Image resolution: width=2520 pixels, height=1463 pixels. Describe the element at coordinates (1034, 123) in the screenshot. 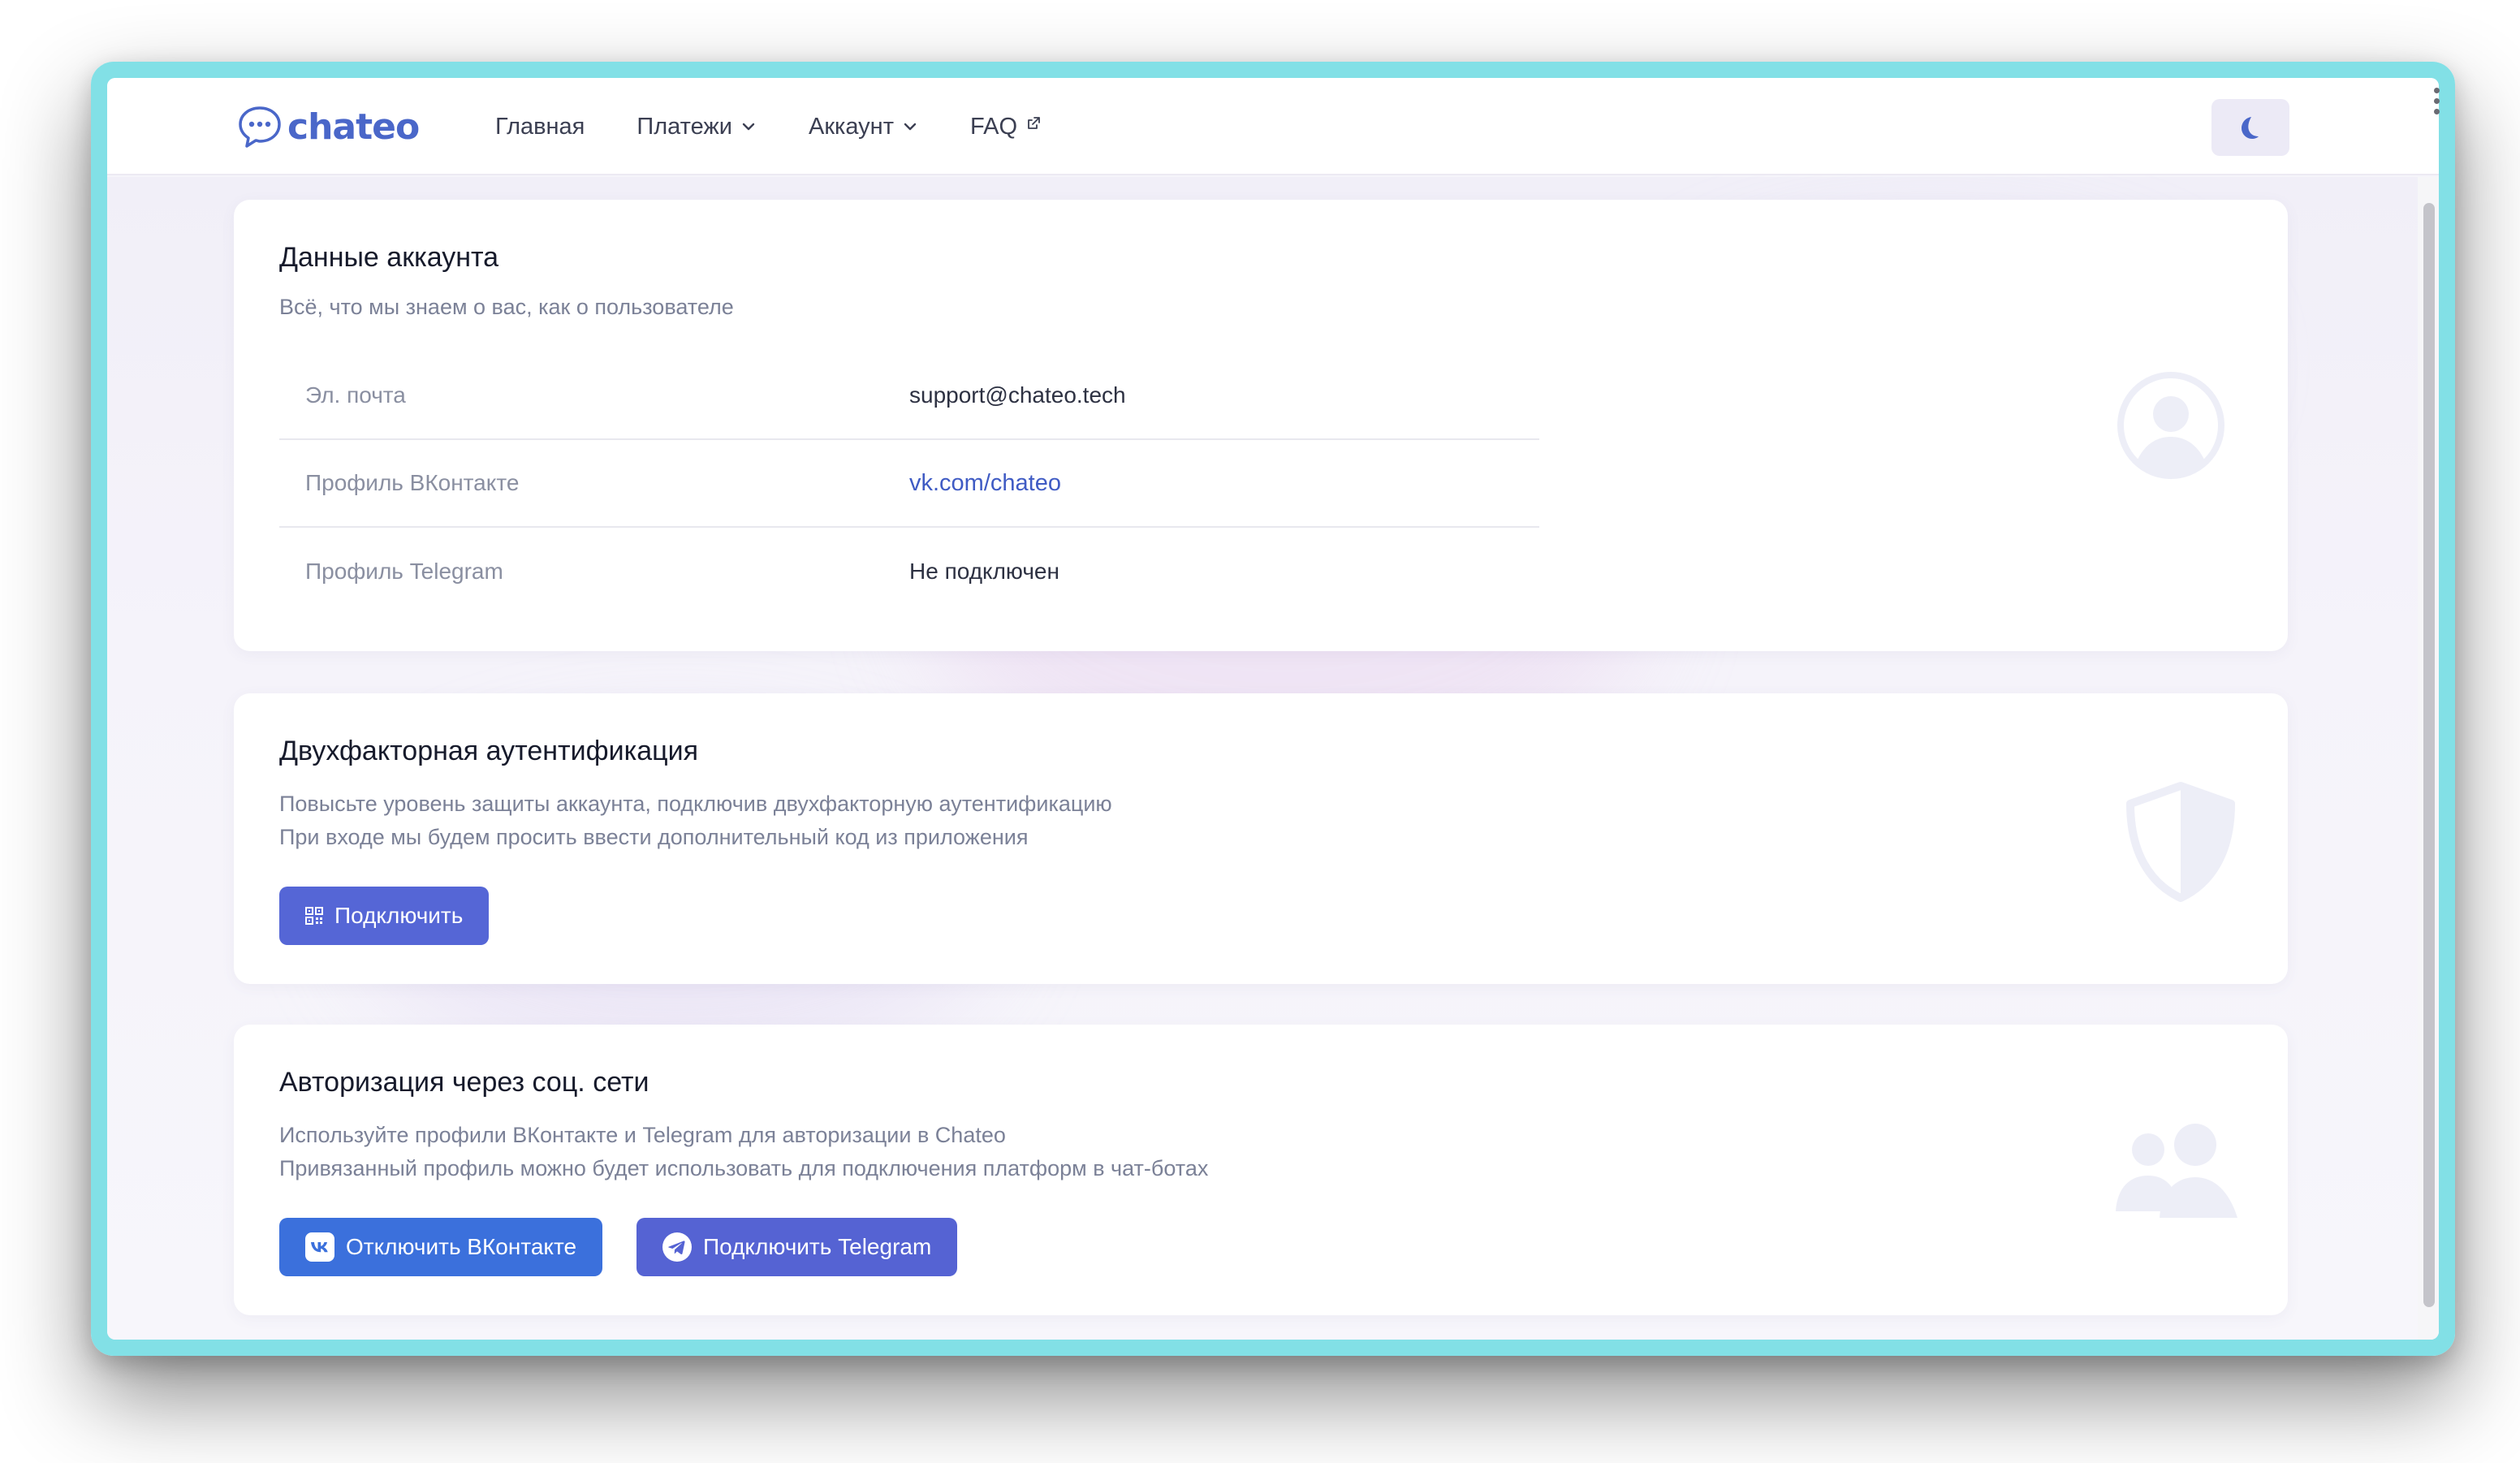

I see `external-link-icon` at that location.